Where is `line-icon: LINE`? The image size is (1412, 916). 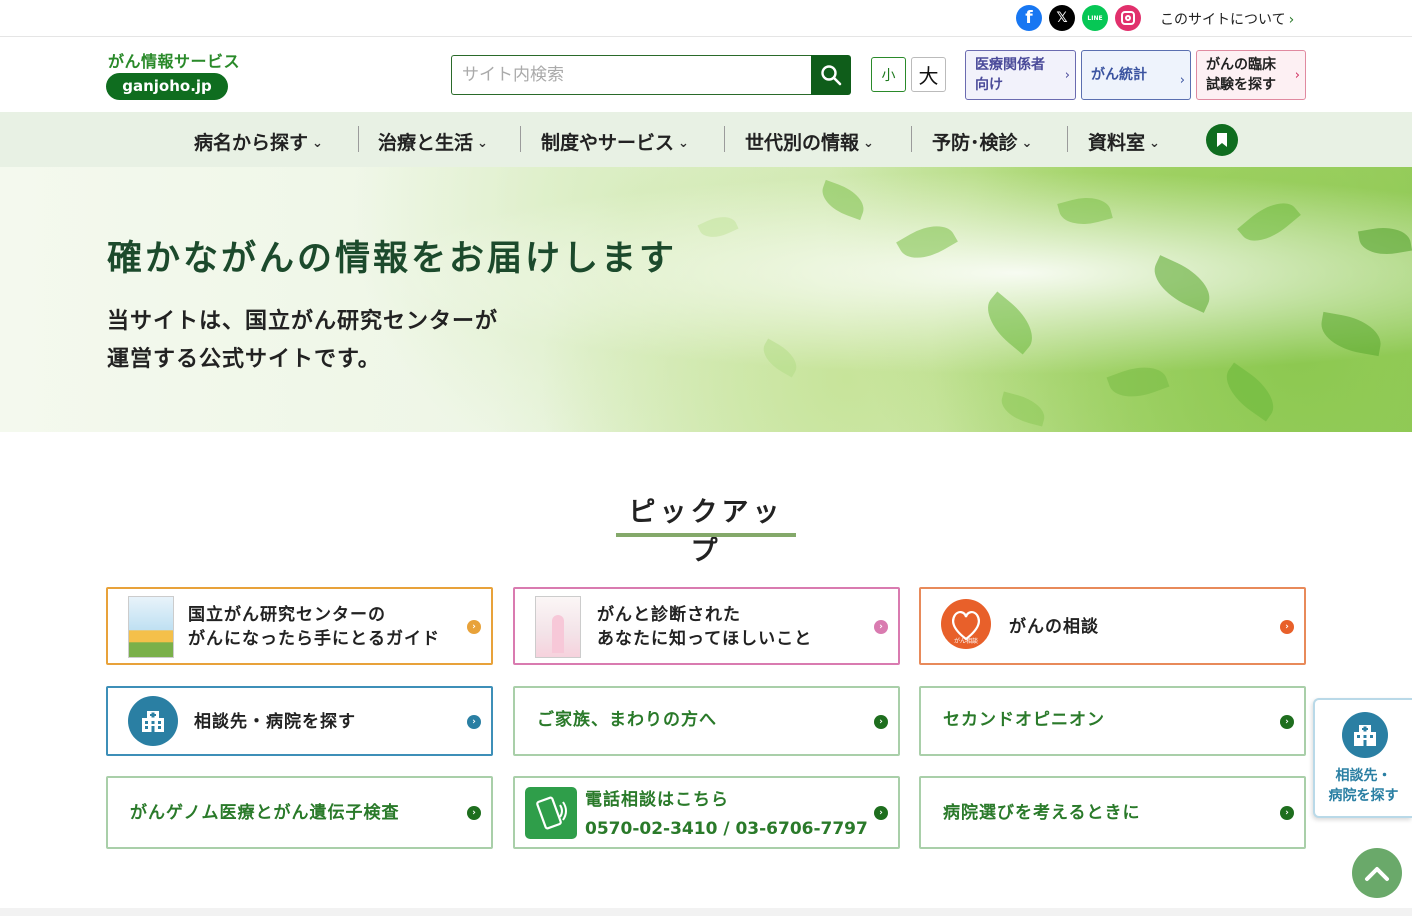 line-icon: LINE is located at coordinates (1095, 18).